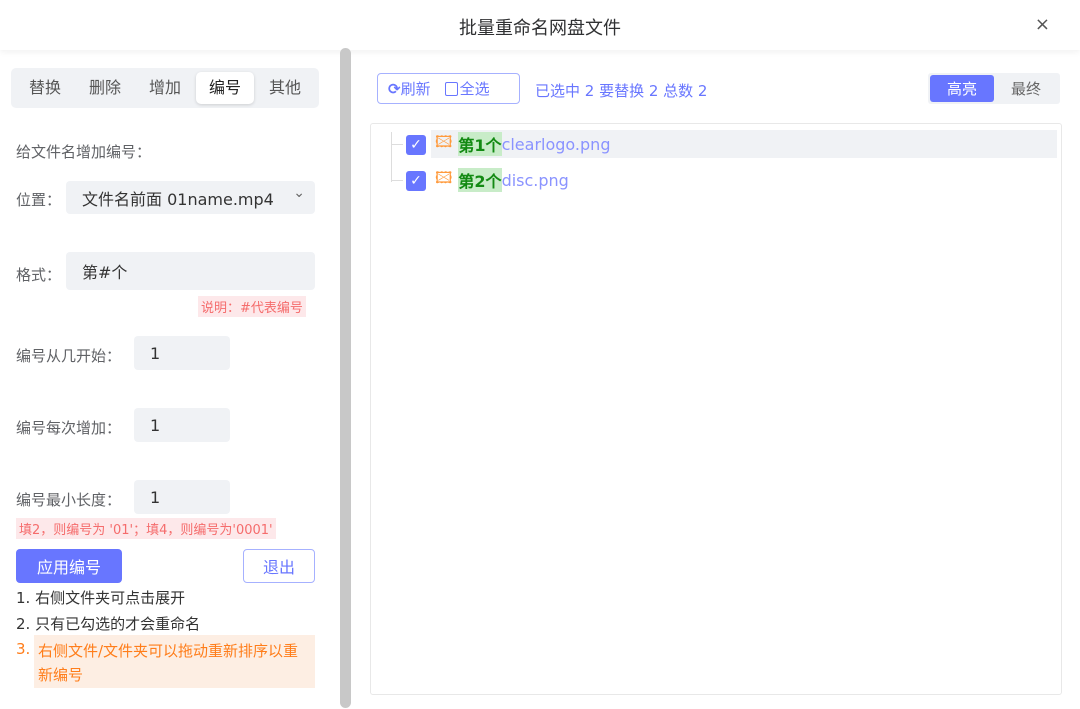 This screenshot has width=1080, height=709. I want to click on highlight-button: 高亮, so click(962, 88).